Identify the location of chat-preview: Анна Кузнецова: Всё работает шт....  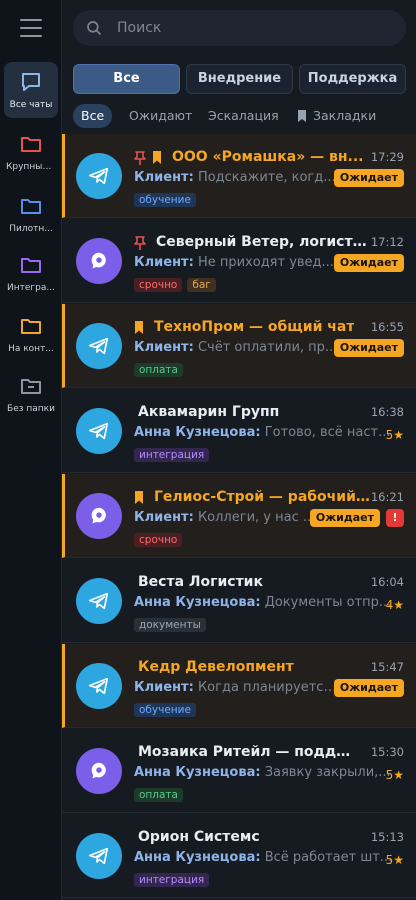
(269, 859).